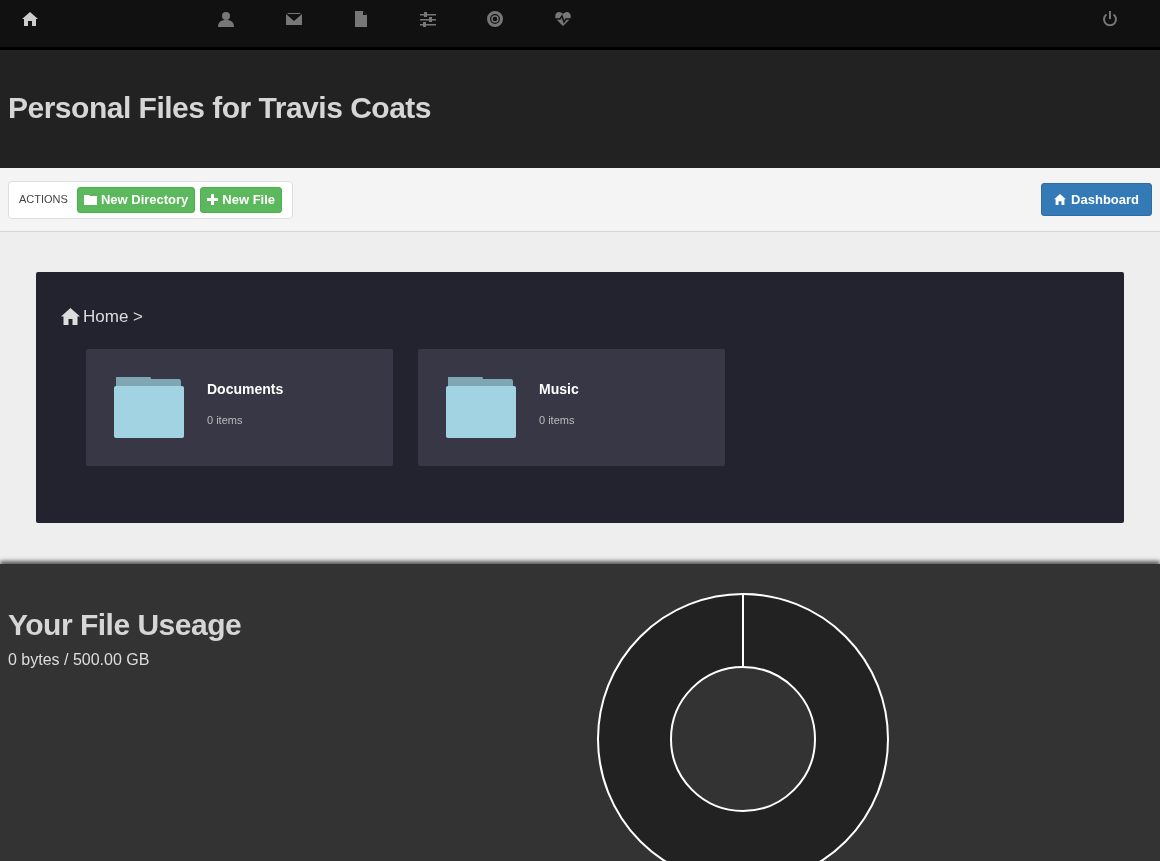  I want to click on folder-card: Documents 0 items, so click(239, 407).